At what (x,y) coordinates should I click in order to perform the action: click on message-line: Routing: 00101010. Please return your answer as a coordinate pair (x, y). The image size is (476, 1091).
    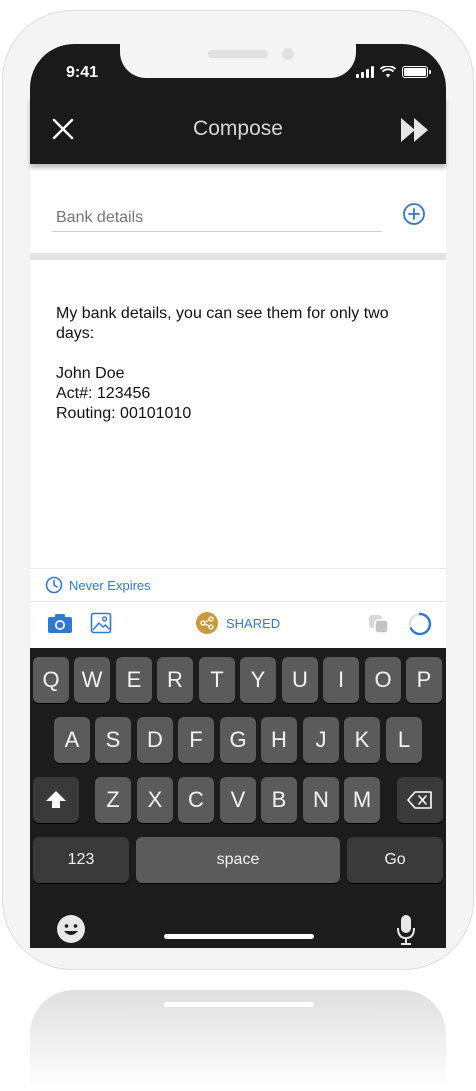
    Looking at the image, I should click on (124, 413).